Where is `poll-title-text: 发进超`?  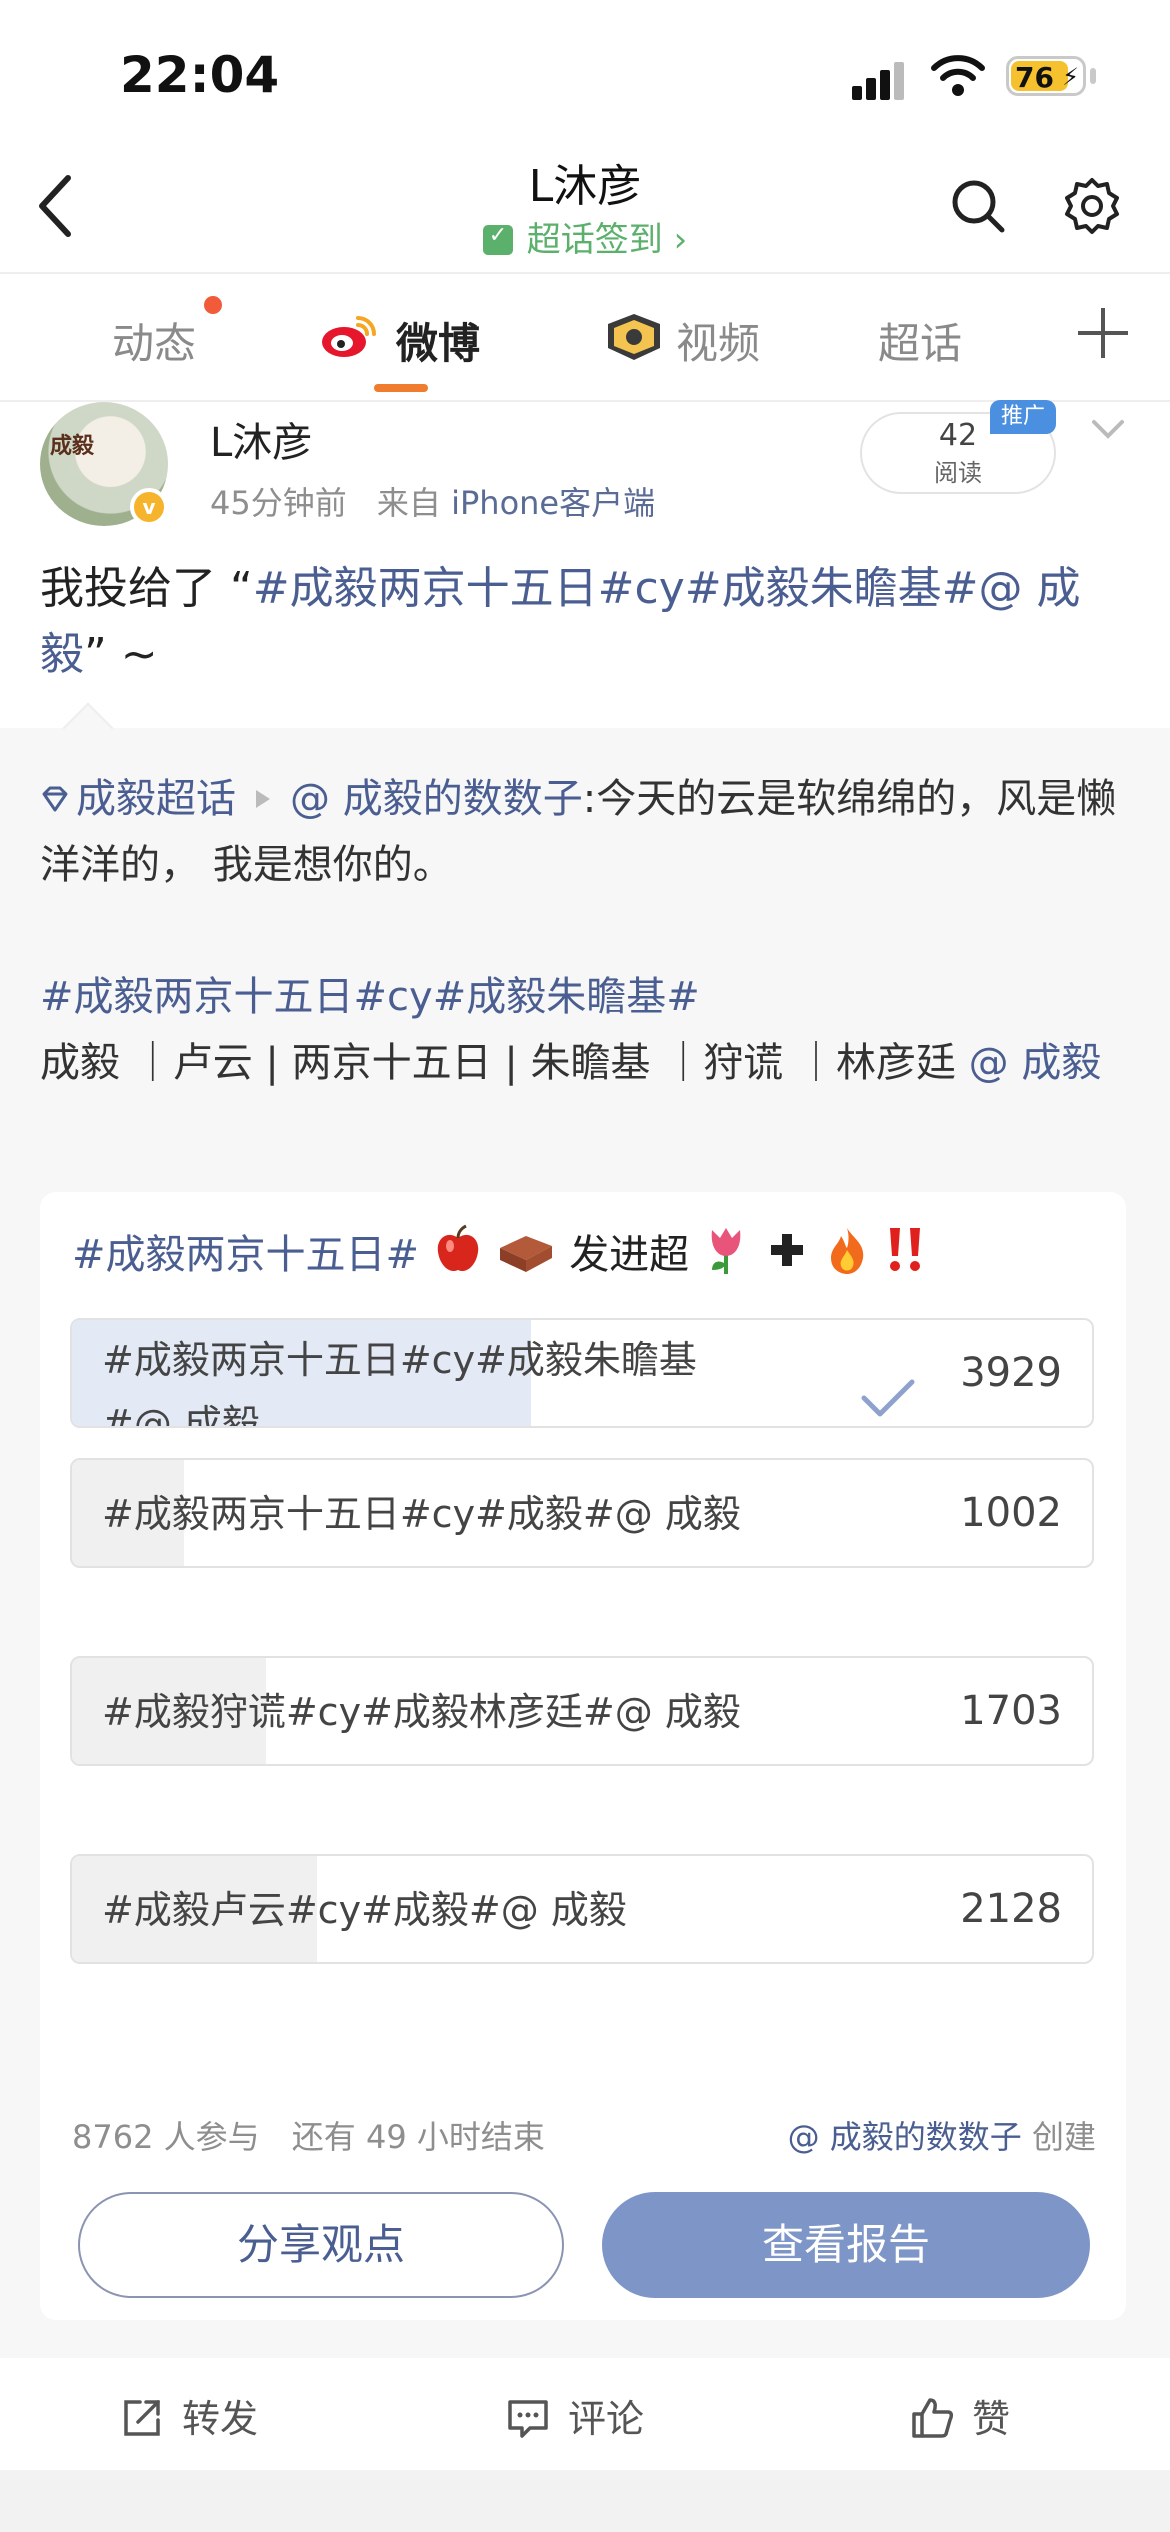 poll-title-text: 发进超 is located at coordinates (629, 1255).